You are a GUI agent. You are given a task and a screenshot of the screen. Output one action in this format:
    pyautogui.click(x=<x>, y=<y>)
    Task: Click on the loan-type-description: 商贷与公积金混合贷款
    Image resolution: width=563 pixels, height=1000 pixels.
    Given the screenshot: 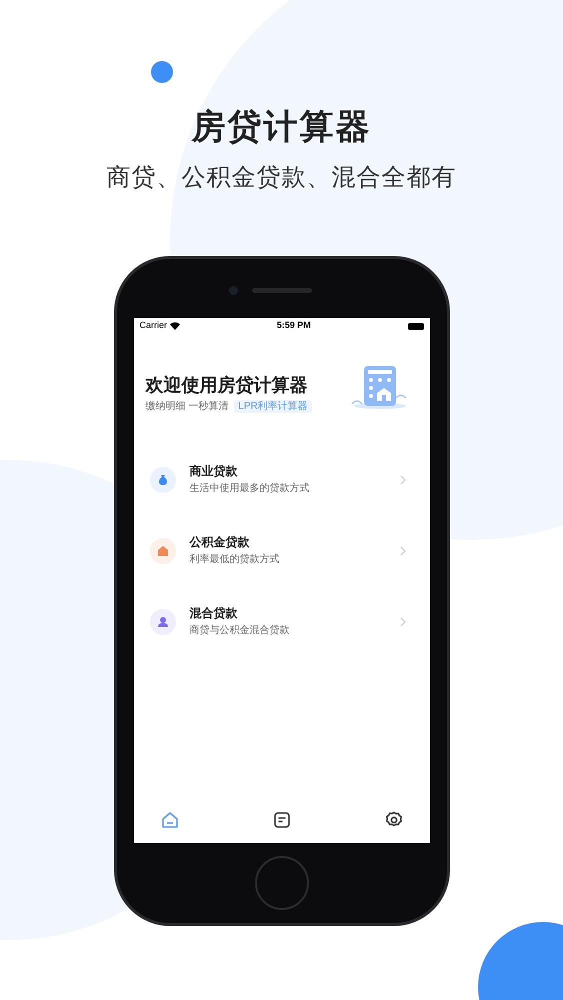 What is the action you would take?
    pyautogui.click(x=240, y=631)
    